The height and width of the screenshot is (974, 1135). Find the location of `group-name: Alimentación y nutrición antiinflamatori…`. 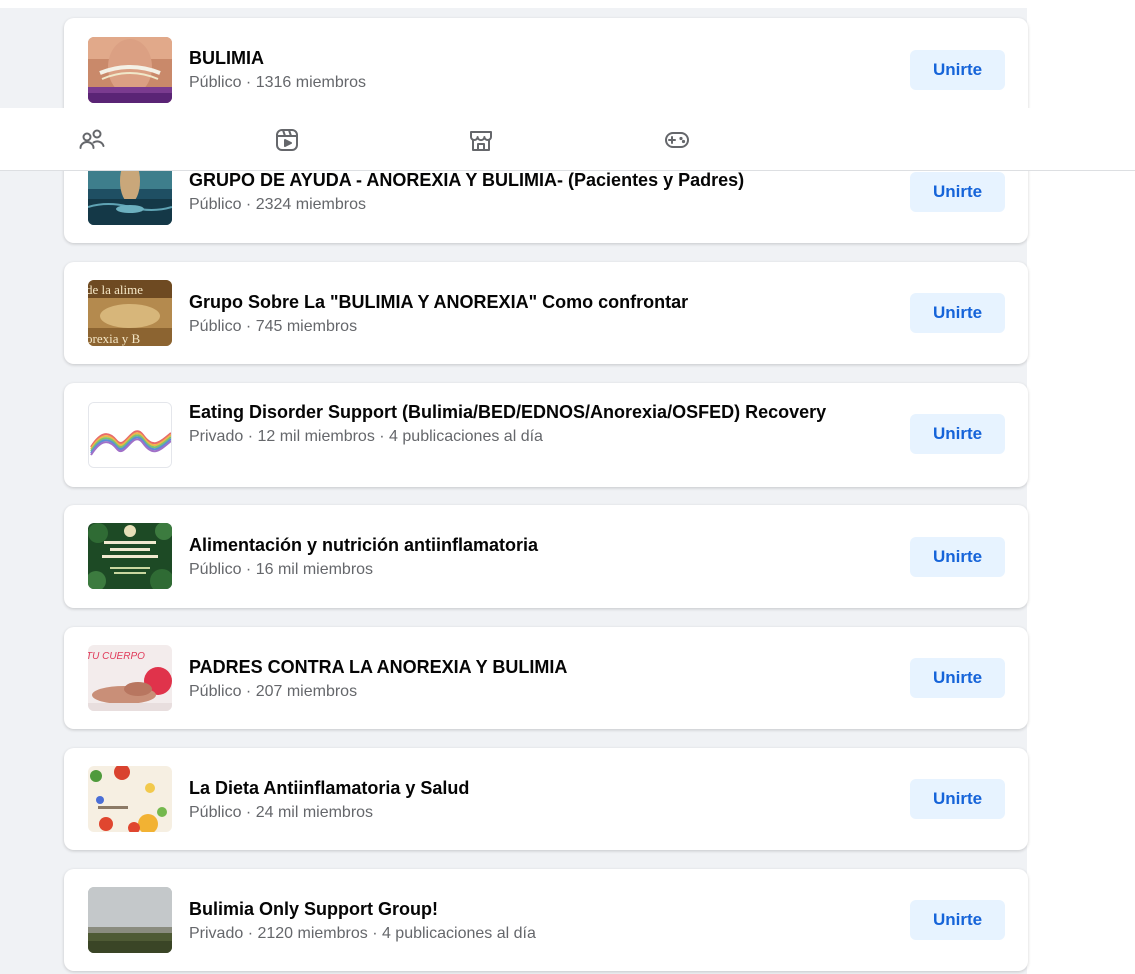

group-name: Alimentación y nutrición antiinflamatori… is located at coordinates (549, 545).